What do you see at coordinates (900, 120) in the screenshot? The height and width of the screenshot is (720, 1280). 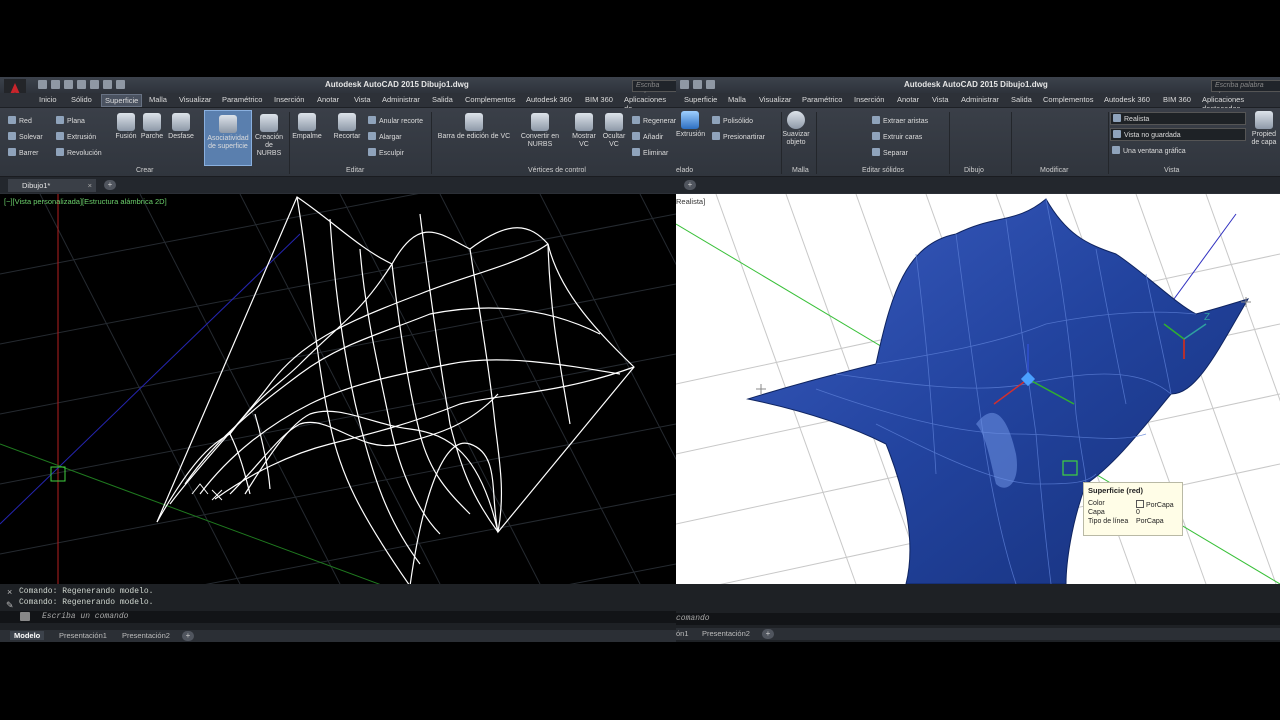 I see `extraer-aristas-button: Extraer aristas` at bounding box center [900, 120].